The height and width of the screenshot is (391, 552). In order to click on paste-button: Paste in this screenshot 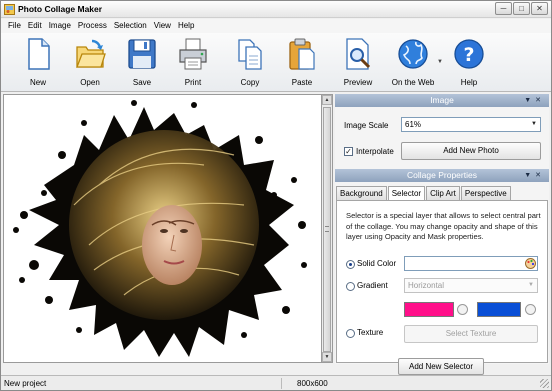, I will do `click(302, 63)`.